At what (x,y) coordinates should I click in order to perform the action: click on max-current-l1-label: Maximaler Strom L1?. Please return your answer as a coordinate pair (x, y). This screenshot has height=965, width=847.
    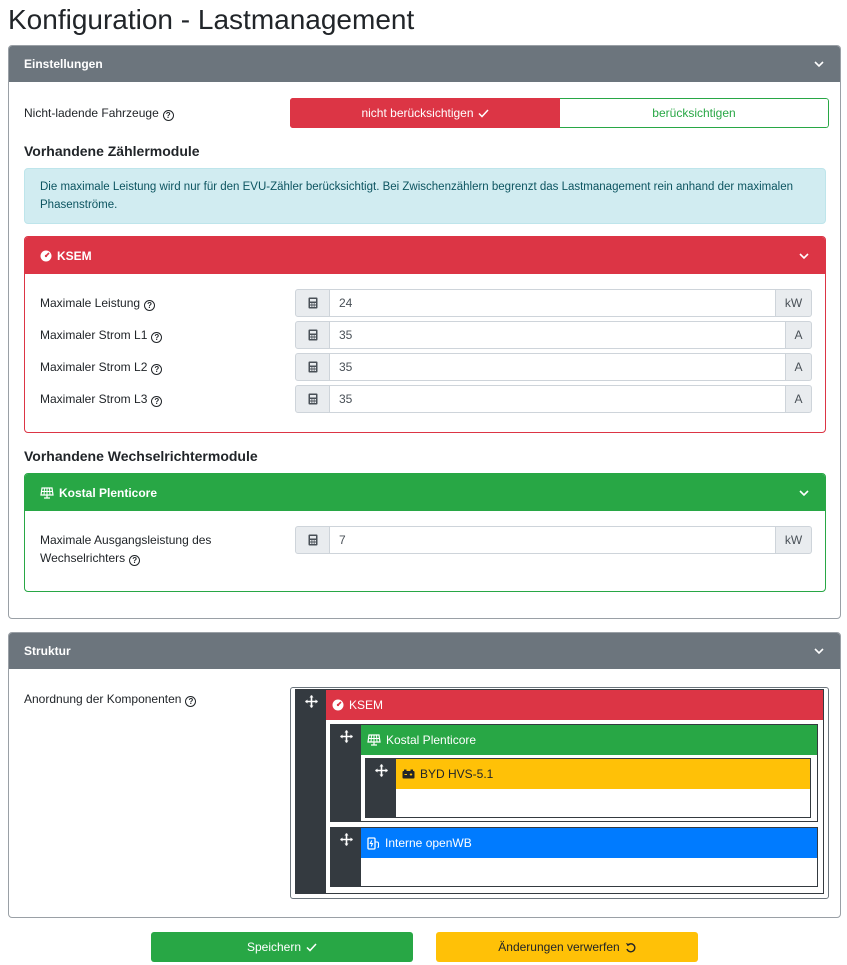
    Looking at the image, I should click on (101, 335).